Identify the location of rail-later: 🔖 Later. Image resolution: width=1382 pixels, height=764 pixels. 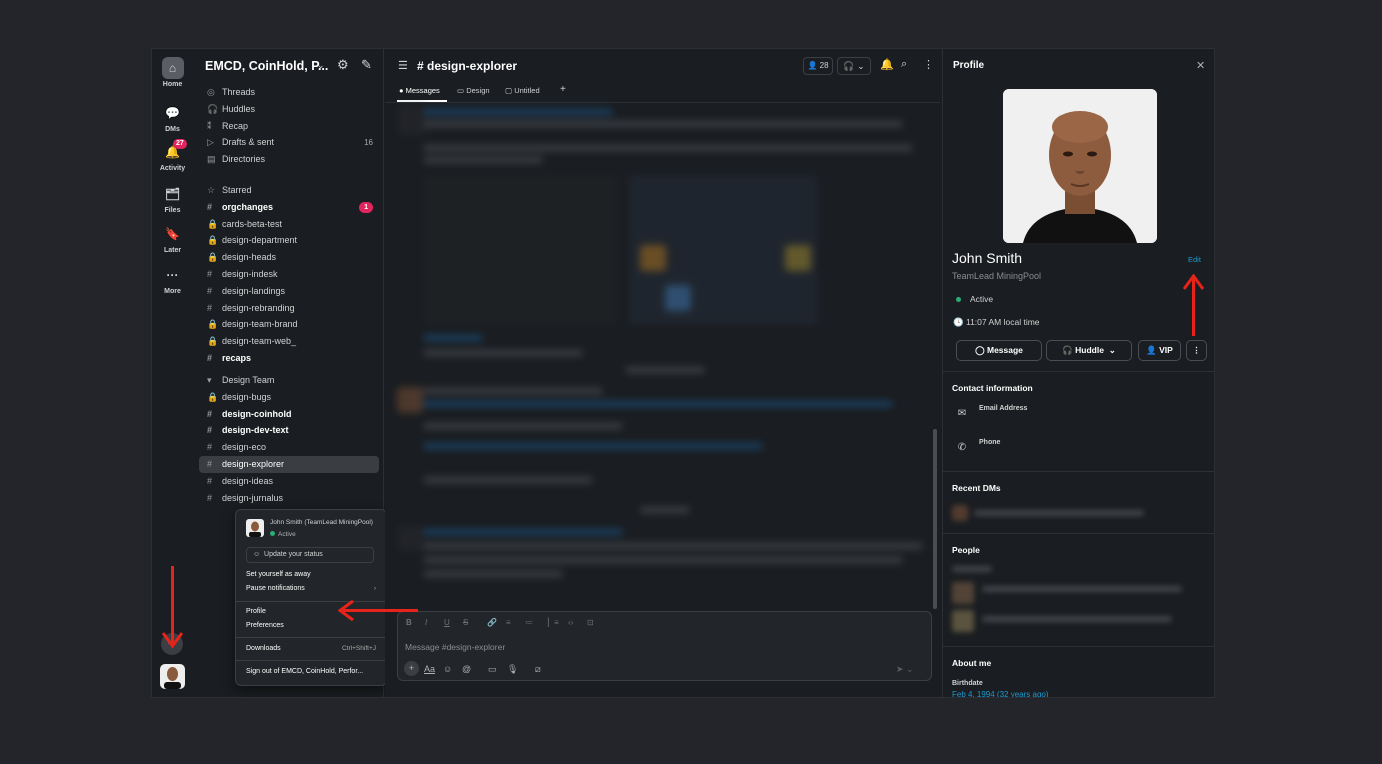
(172, 238).